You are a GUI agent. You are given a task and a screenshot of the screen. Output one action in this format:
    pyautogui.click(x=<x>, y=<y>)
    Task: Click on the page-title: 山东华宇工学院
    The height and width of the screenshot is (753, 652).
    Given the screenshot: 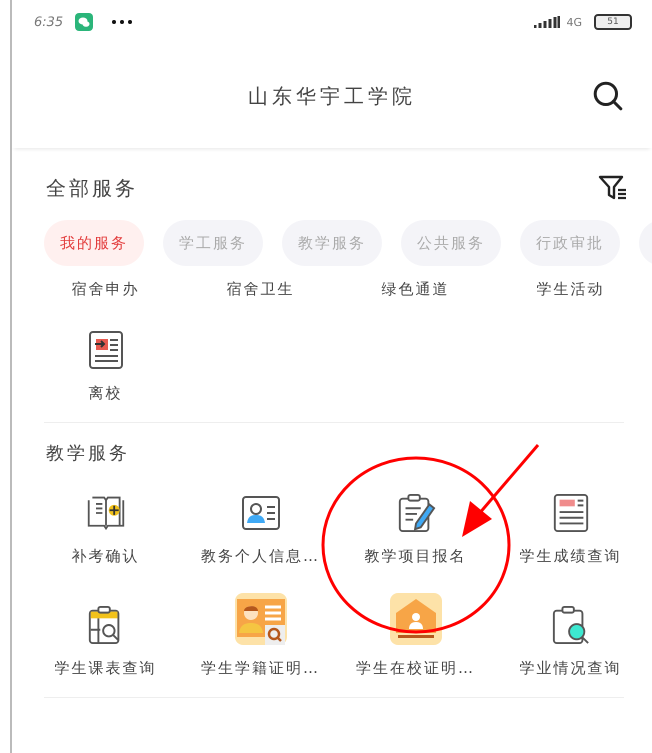 What is the action you would take?
    pyautogui.click(x=332, y=96)
    